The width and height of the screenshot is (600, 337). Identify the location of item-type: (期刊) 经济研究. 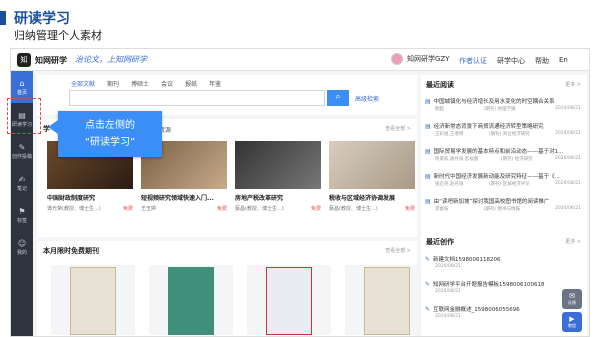
(516, 159).